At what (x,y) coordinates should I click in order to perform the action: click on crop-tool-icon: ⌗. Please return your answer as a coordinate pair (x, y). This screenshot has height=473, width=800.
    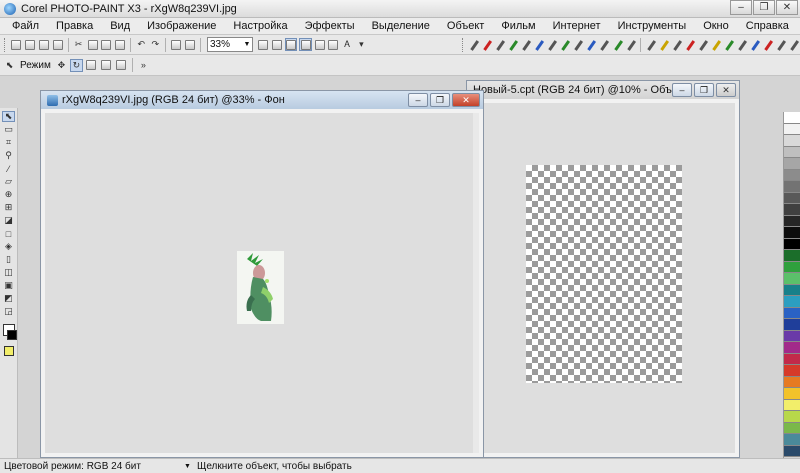
    Looking at the image, I should click on (8, 142).